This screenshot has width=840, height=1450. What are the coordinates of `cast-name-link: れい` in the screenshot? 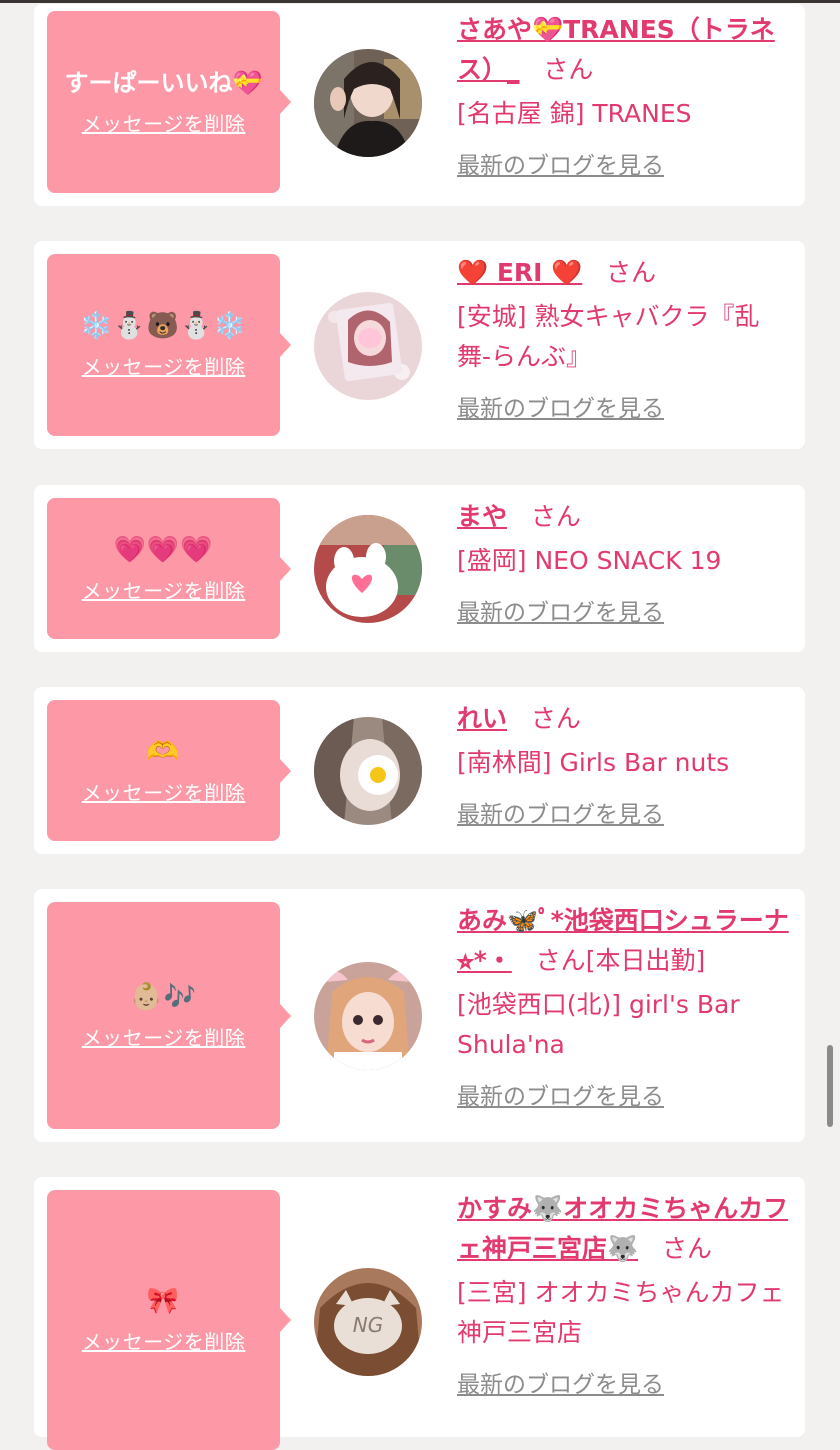 It's located at (482, 718).